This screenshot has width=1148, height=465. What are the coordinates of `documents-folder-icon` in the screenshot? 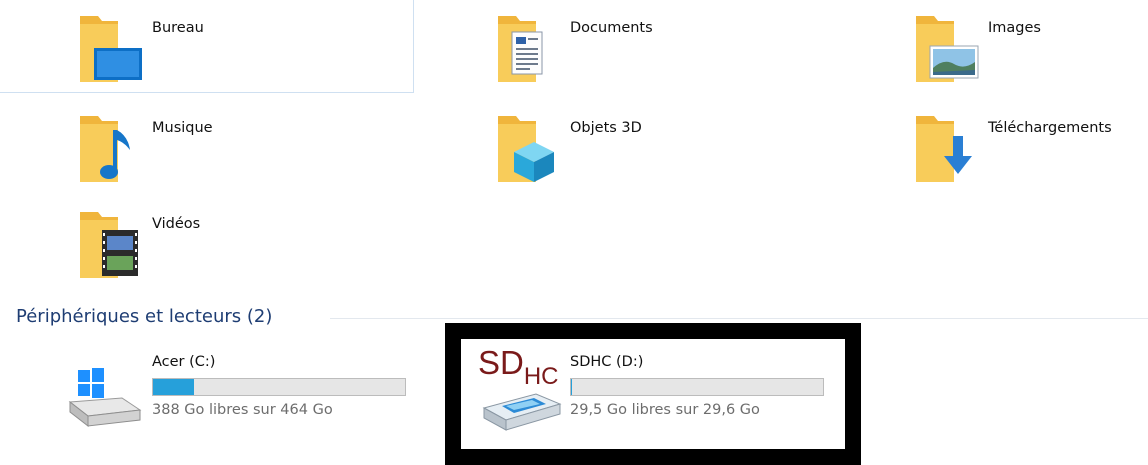 It's located at (520, 49).